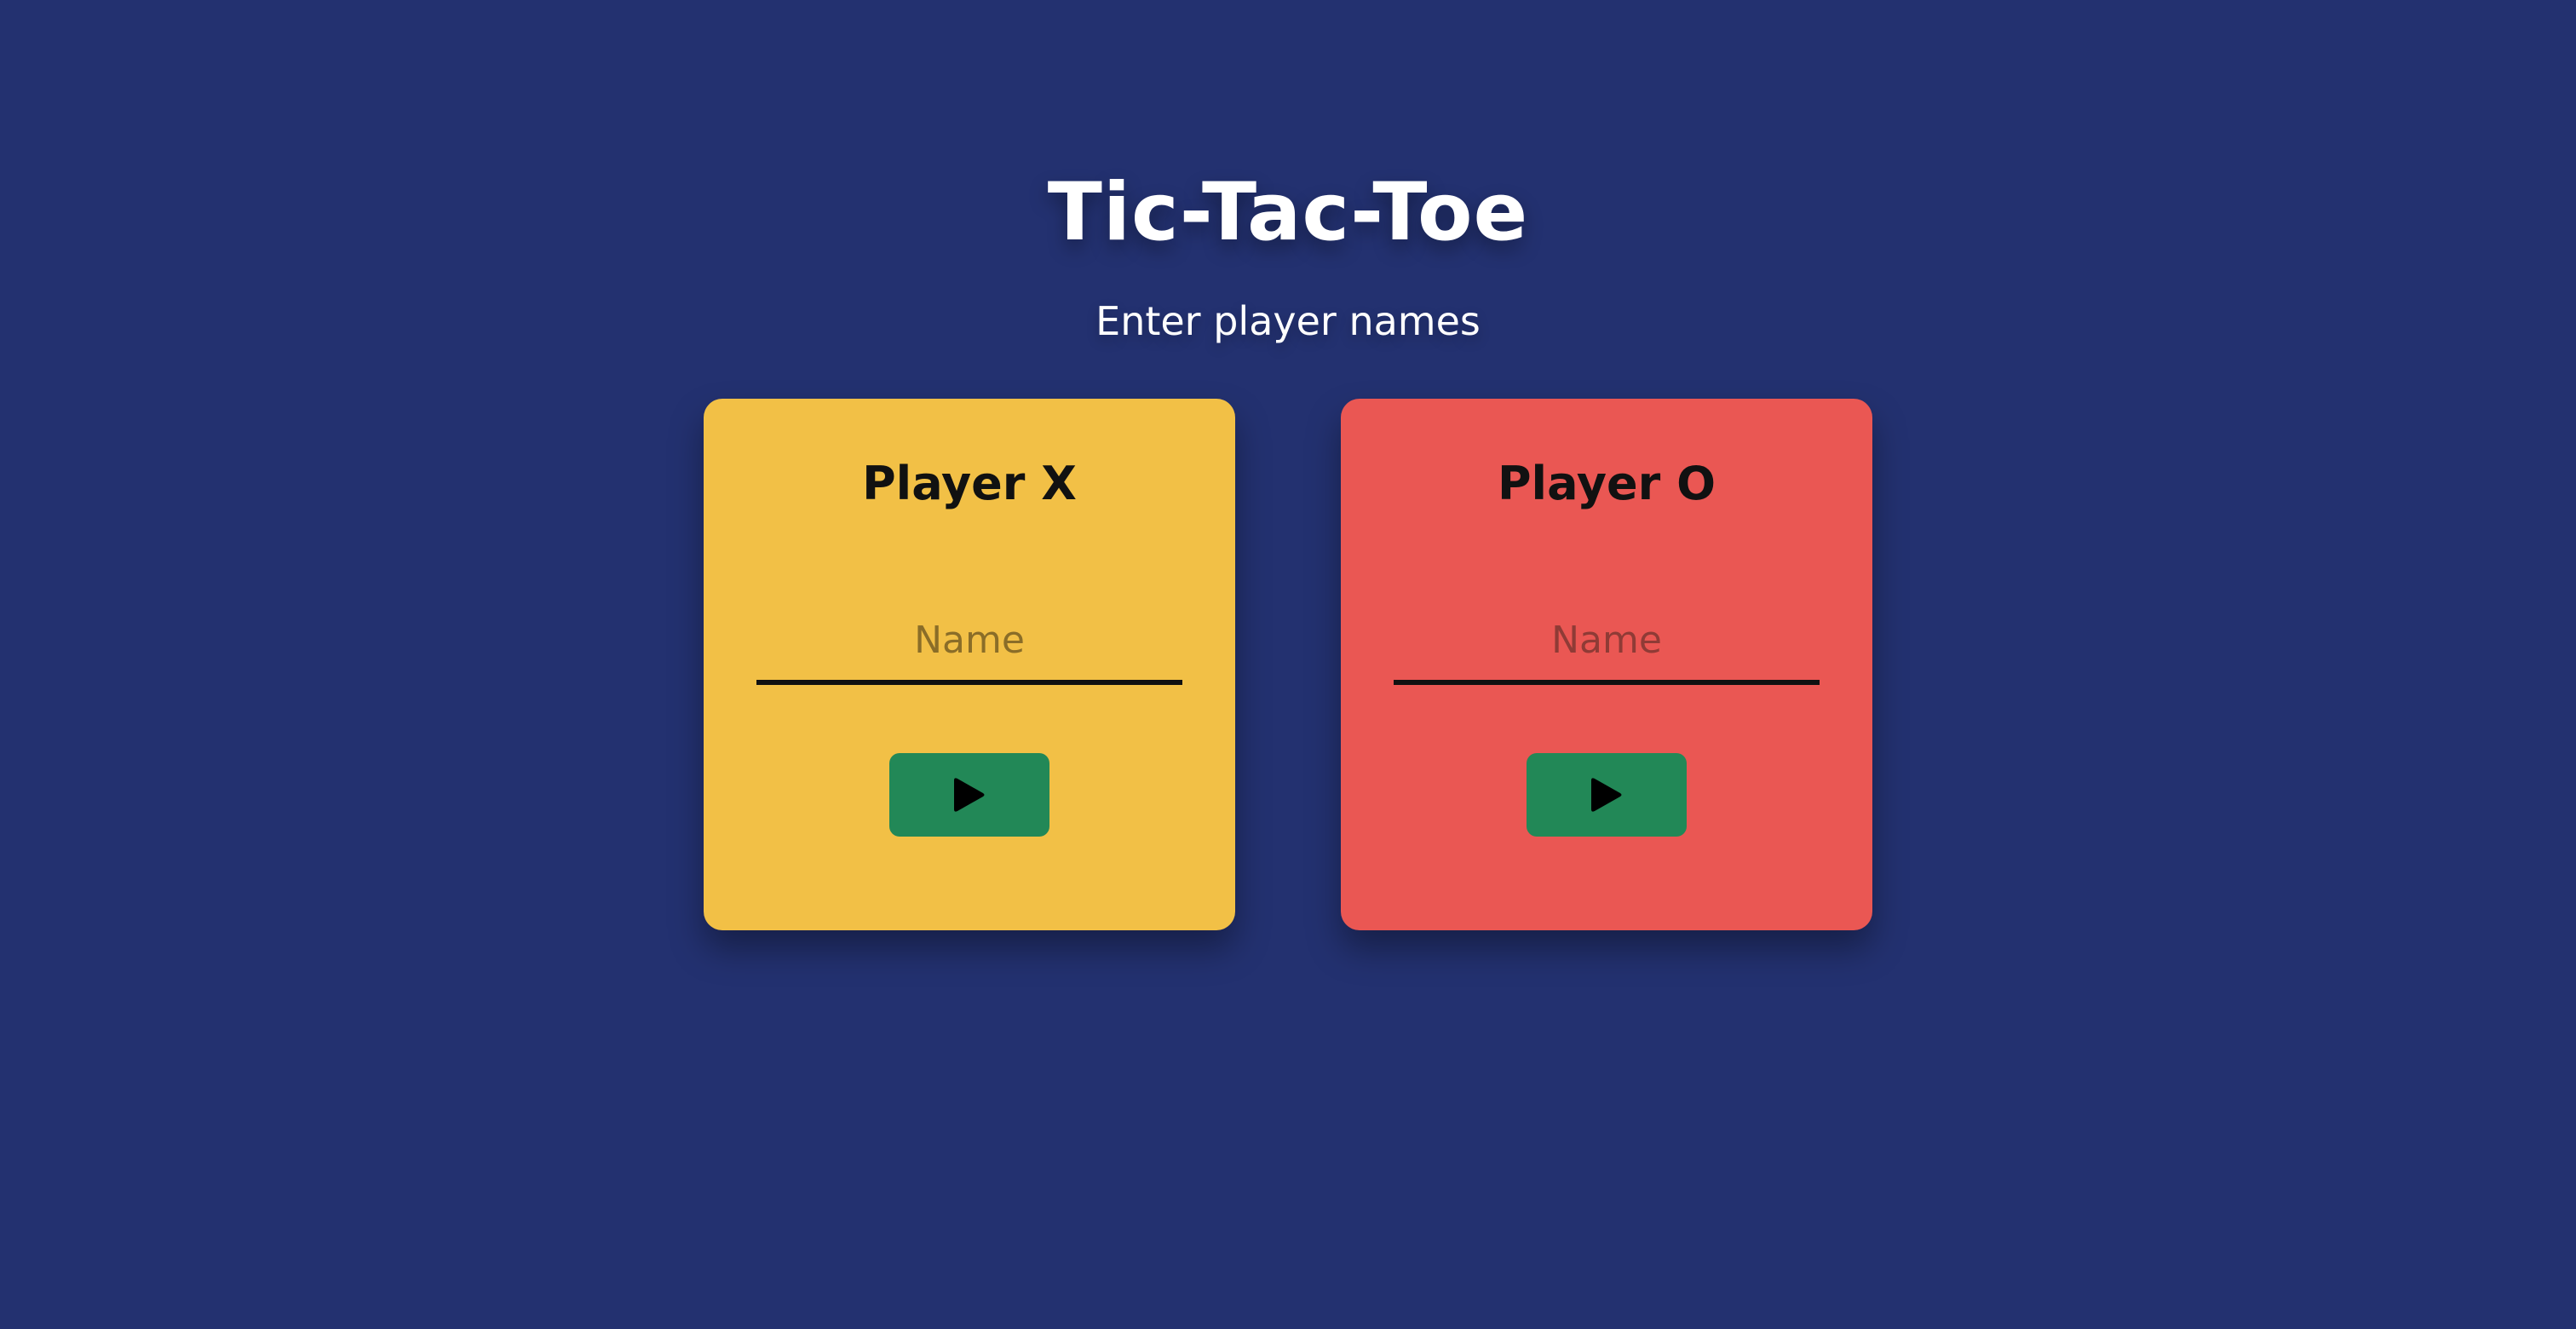 The image size is (2576, 1329). I want to click on player-x-name-input, so click(969, 642).